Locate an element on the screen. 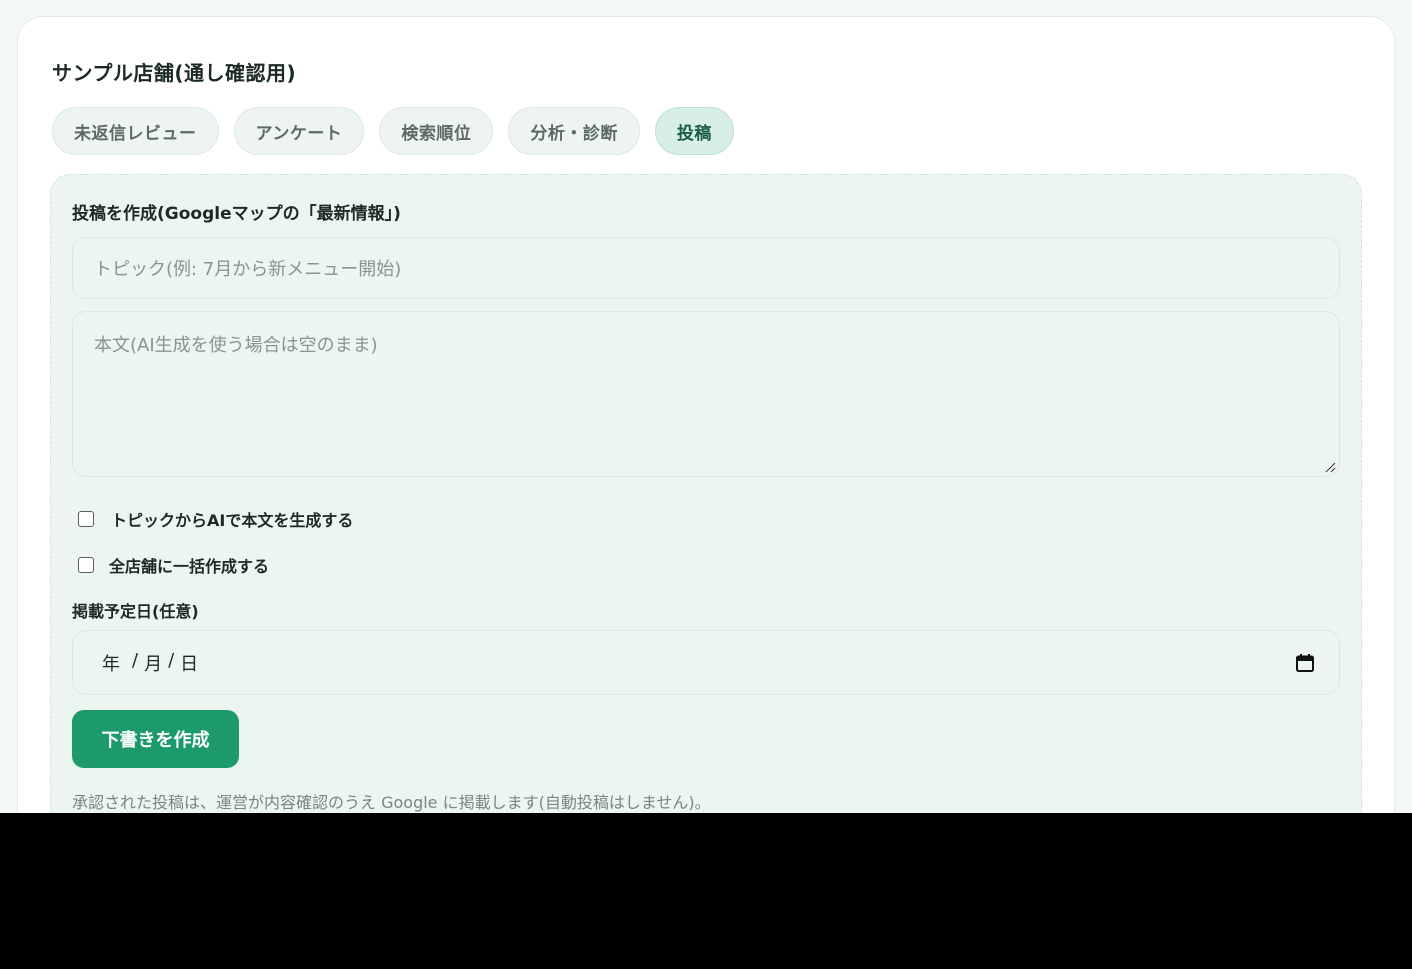  all-stores-checkbox is located at coordinates (86, 565).